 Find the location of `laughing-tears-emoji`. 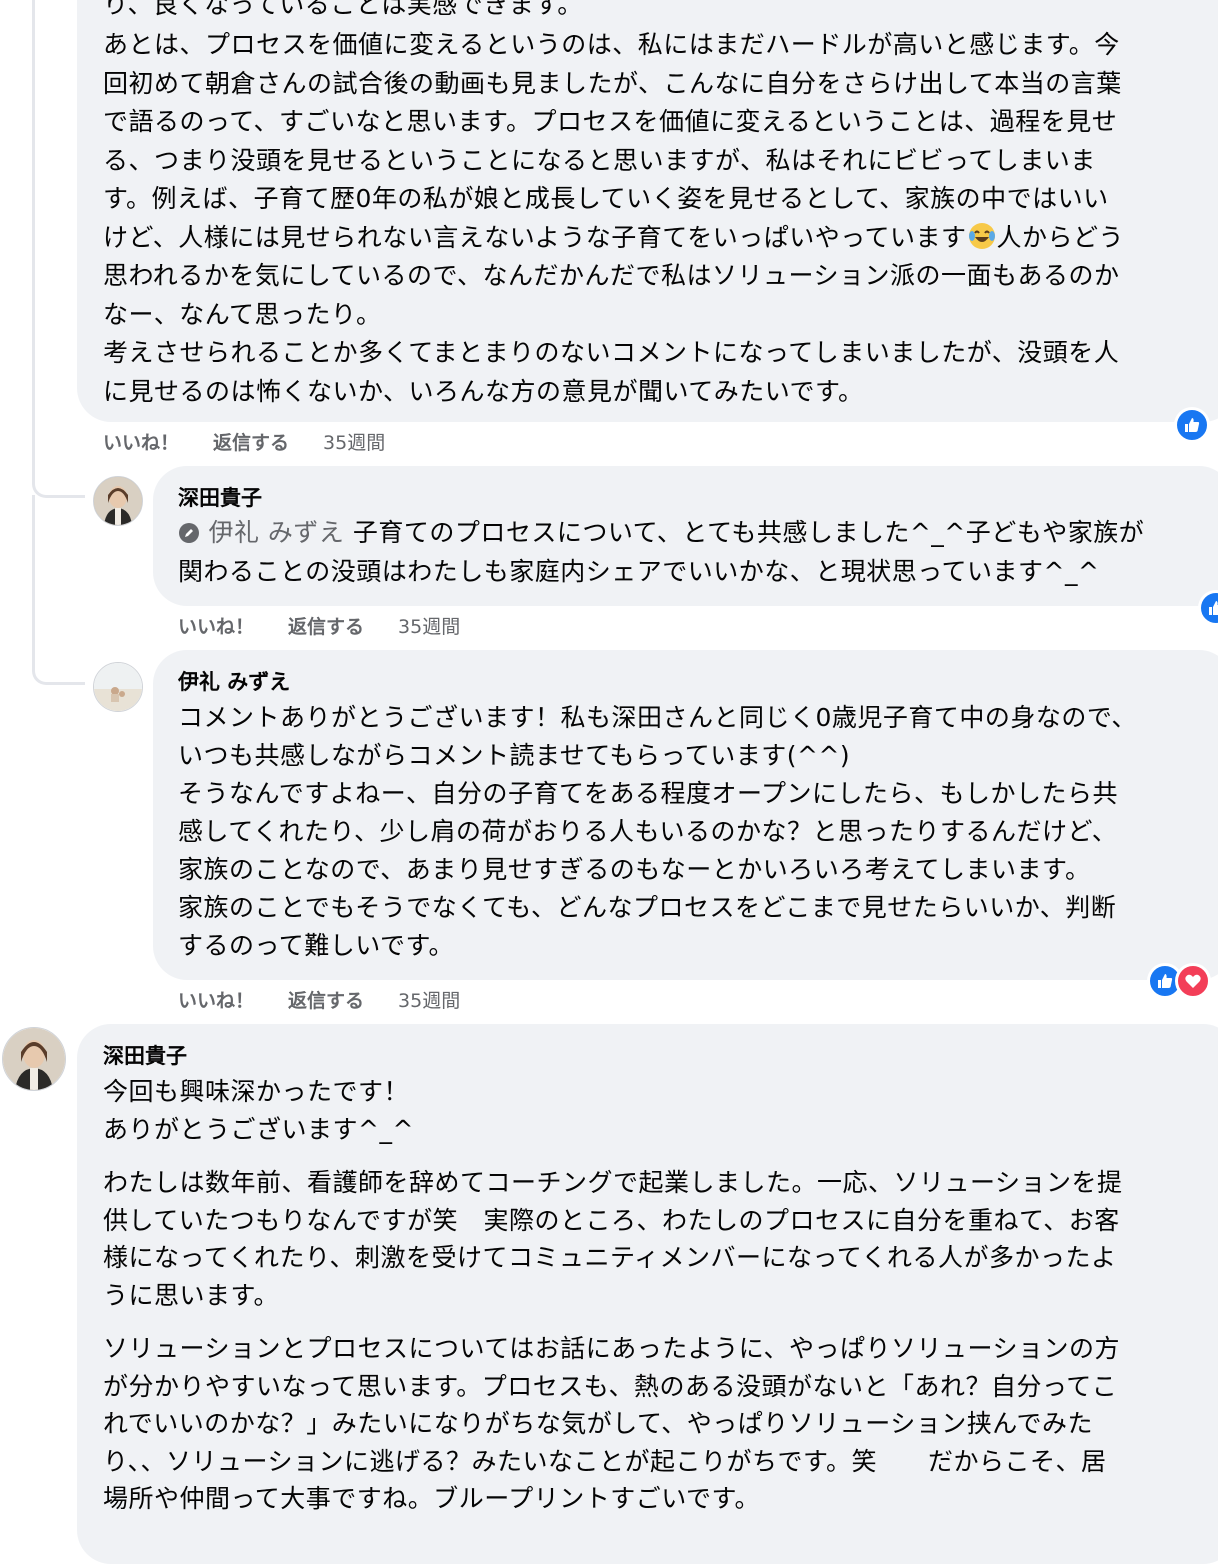

laughing-tears-emoji is located at coordinates (982, 236).